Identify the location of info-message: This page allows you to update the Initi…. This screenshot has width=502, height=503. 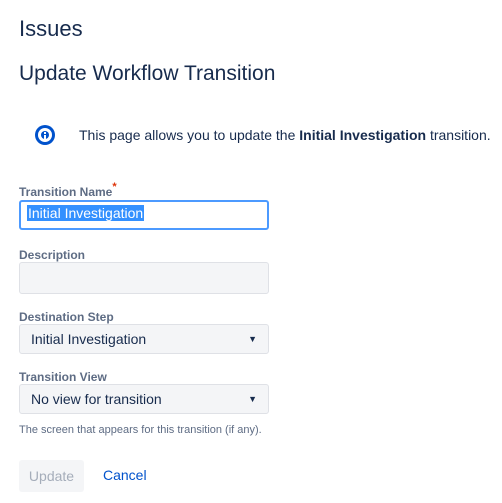
(263, 135).